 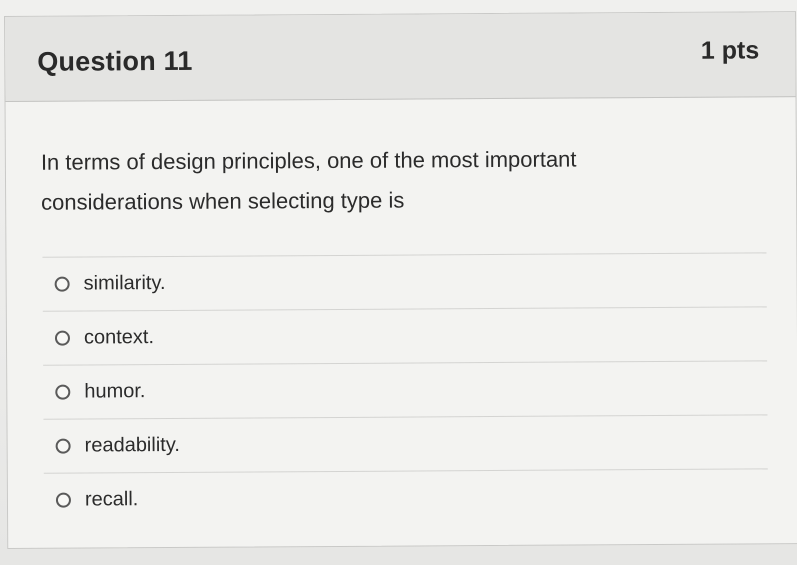 I want to click on question-points: 1 pts, so click(x=730, y=50).